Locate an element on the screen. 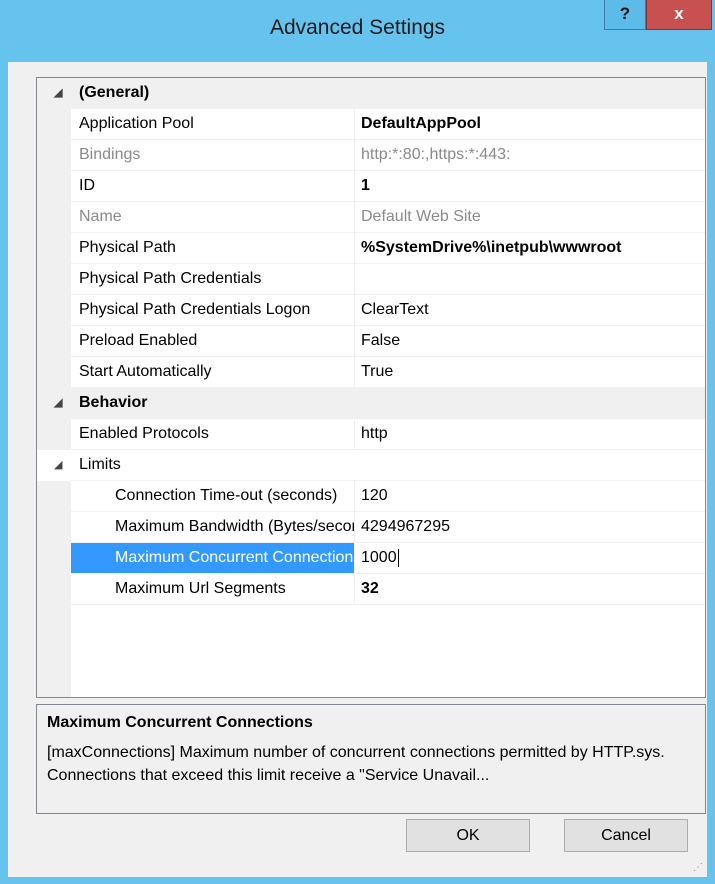  property-value: http is located at coordinates (530, 434).